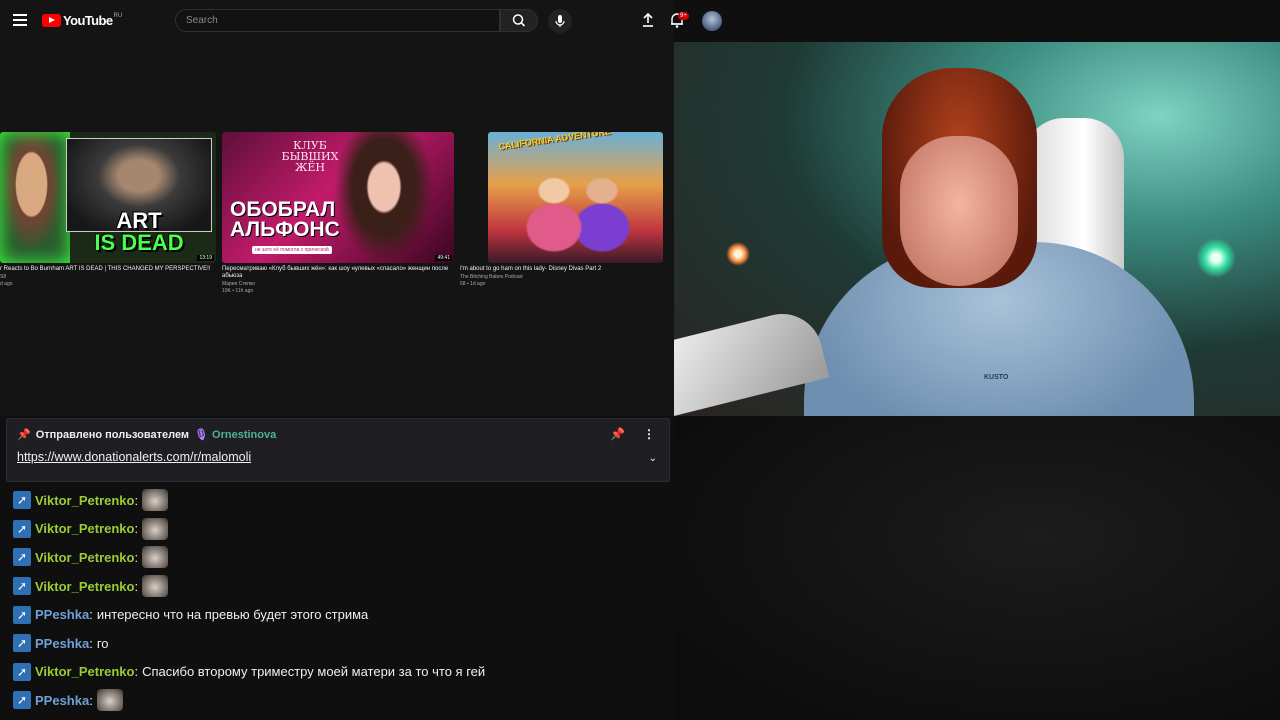 The width and height of the screenshot is (1280, 720). I want to click on hamburger-menu-icon, so click(20, 20).